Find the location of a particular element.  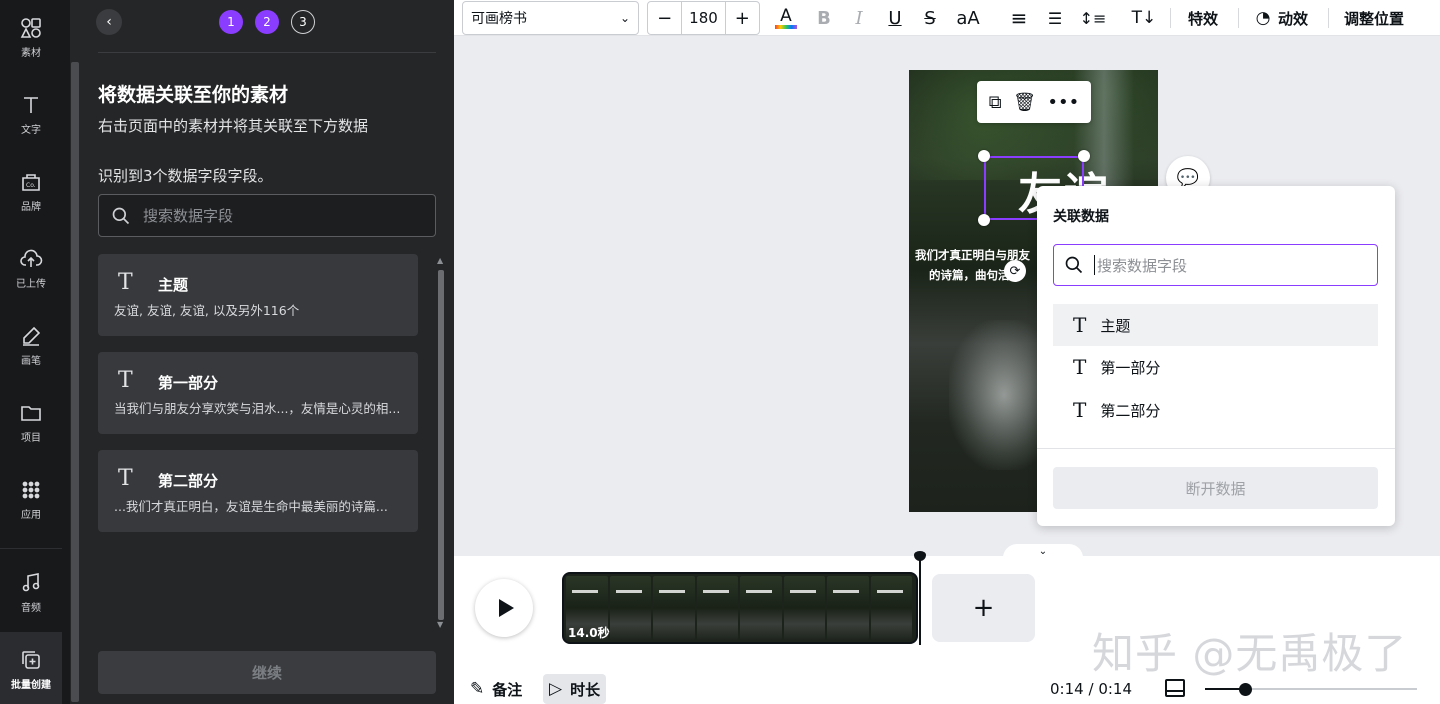

more-icon: ••• is located at coordinates (1063, 102).